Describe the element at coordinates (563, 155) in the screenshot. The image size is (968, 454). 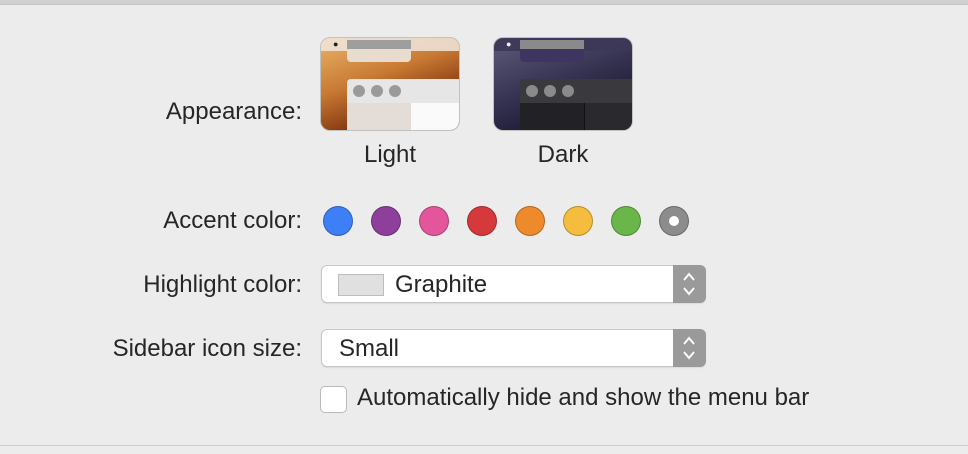
I see `appearance-dark-label: Dark` at that location.